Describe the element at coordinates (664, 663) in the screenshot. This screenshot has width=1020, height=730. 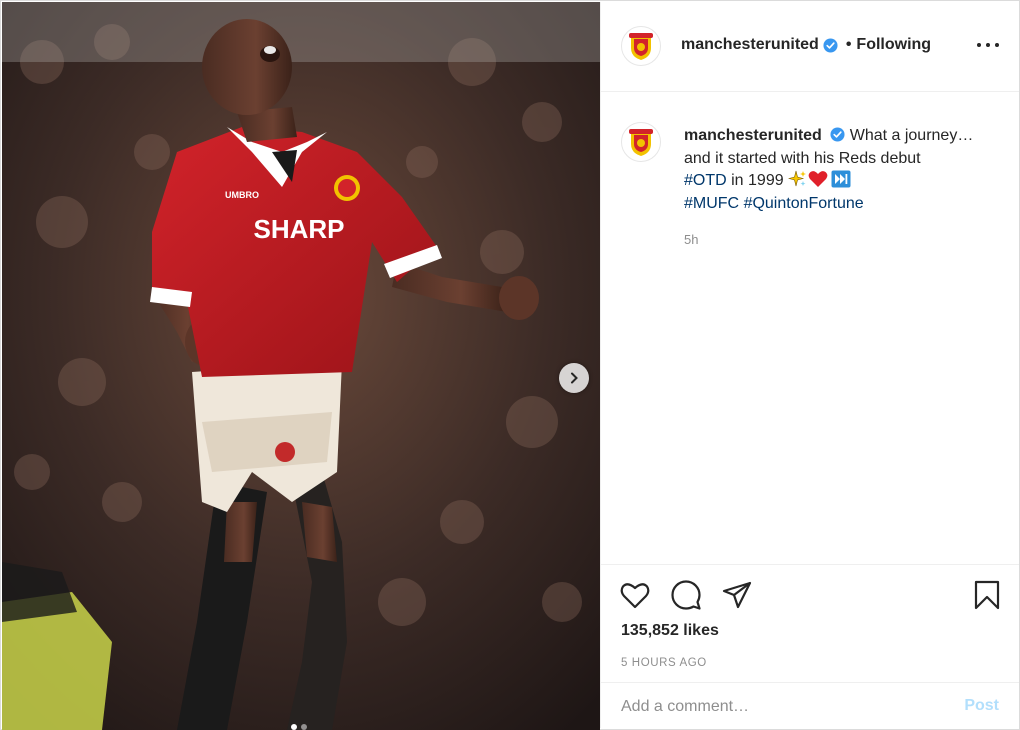
I see `post-timestamp: 5 HOURS AGO` at that location.